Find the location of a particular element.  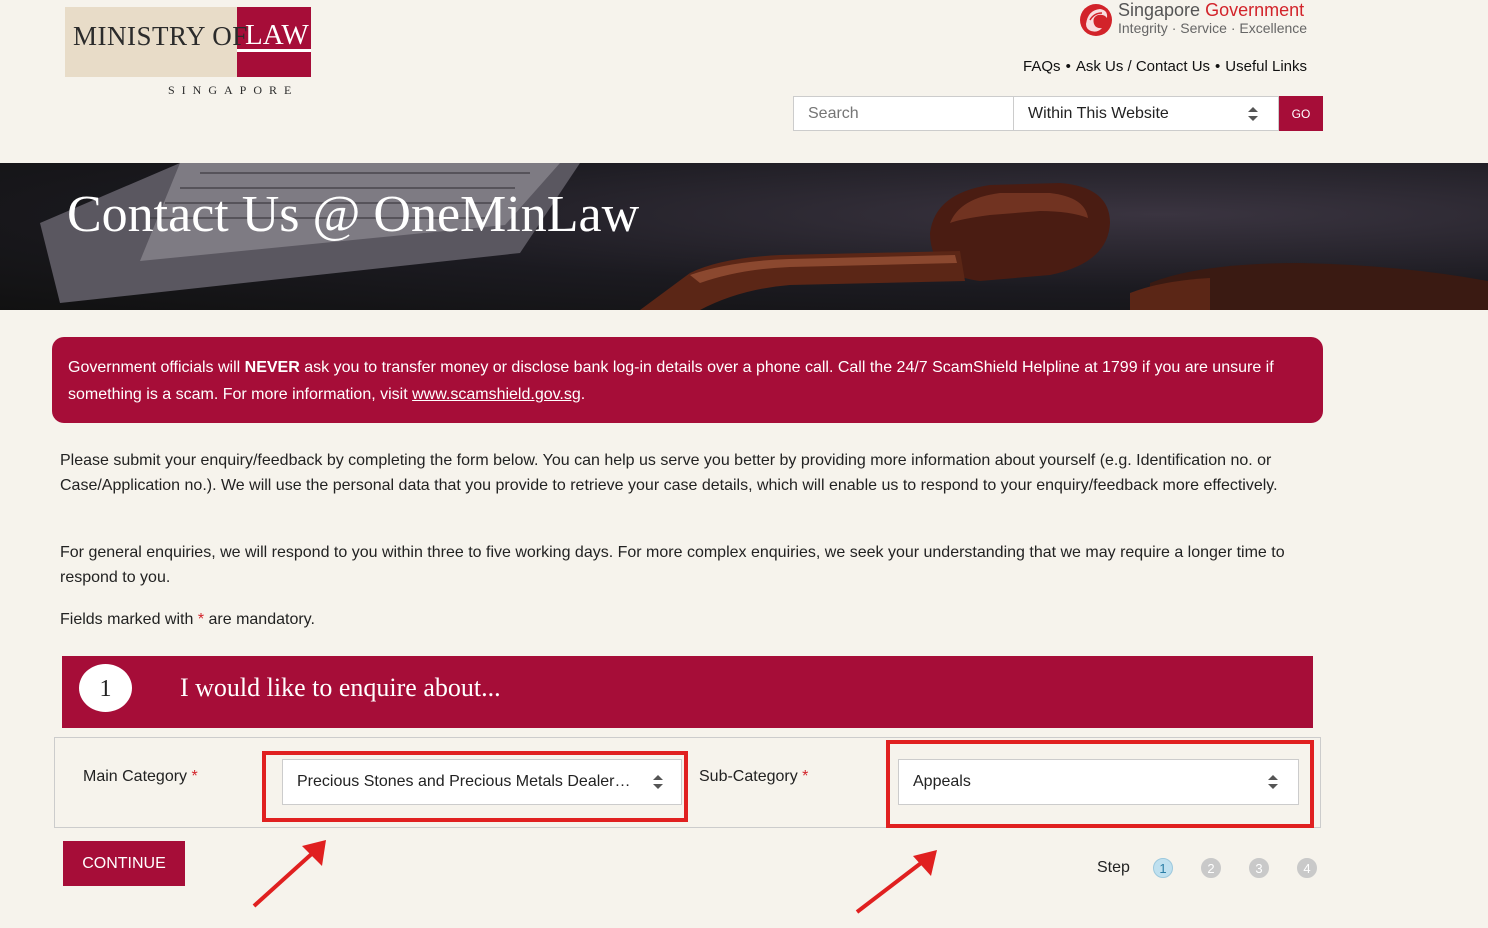

scamshield-link: www.scamshield.gov.sg is located at coordinates (496, 394).